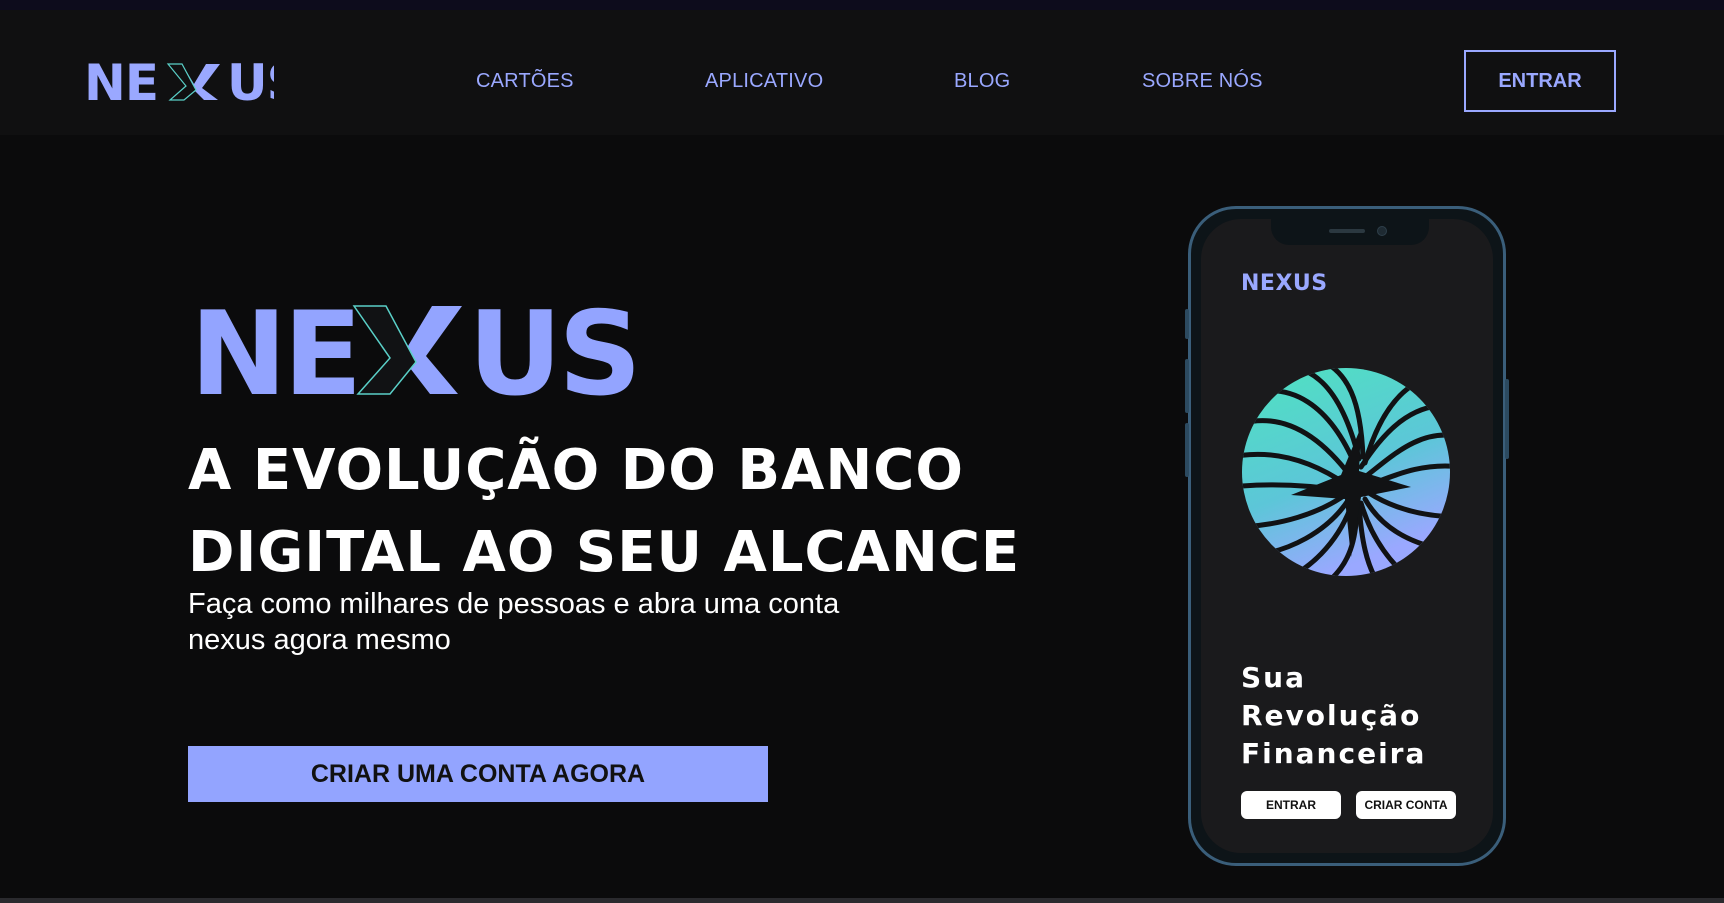 The height and width of the screenshot is (903, 1724). Describe the element at coordinates (862, 5) in the screenshot. I see `top-strip` at that location.